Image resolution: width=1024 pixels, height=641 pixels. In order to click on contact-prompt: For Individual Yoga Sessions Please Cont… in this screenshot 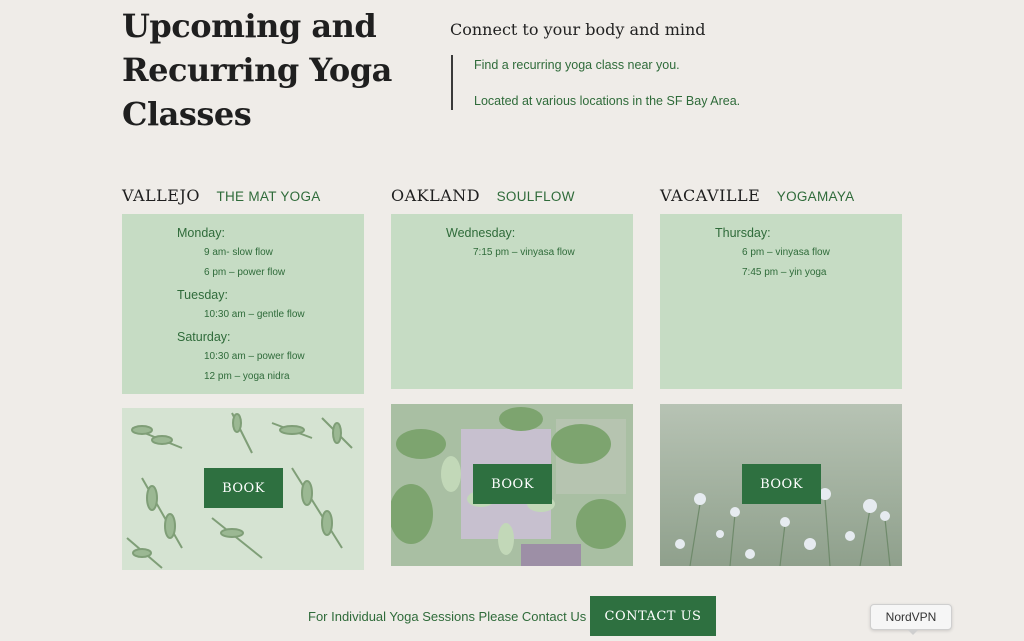, I will do `click(447, 616)`.